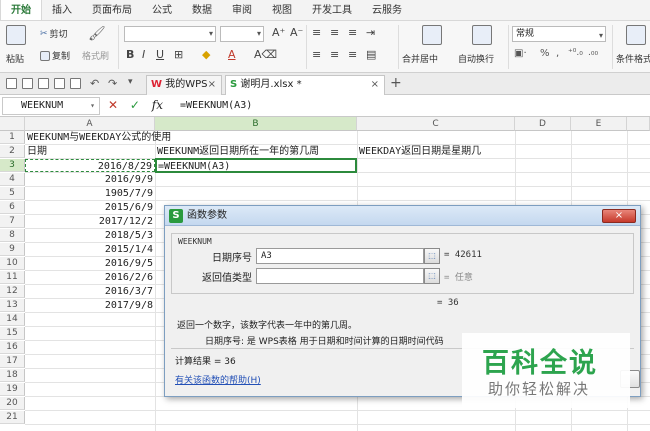  I want to click on column-header-c: C, so click(436, 124).